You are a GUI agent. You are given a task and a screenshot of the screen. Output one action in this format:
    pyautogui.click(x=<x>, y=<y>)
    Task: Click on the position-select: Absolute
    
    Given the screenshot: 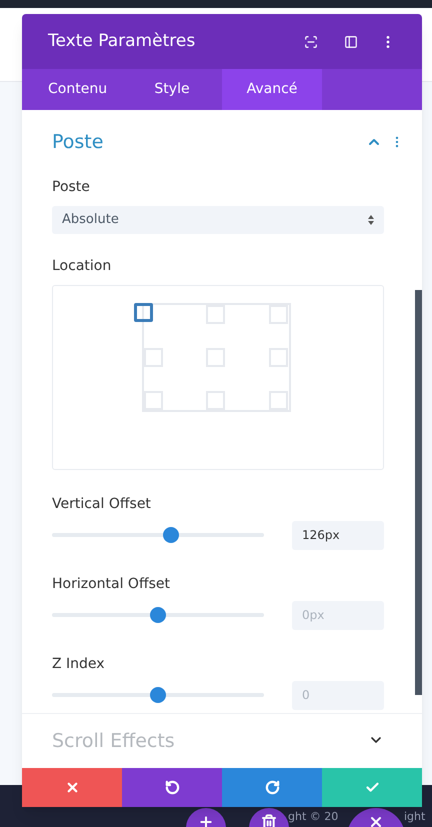 What is the action you would take?
    pyautogui.click(x=218, y=220)
    